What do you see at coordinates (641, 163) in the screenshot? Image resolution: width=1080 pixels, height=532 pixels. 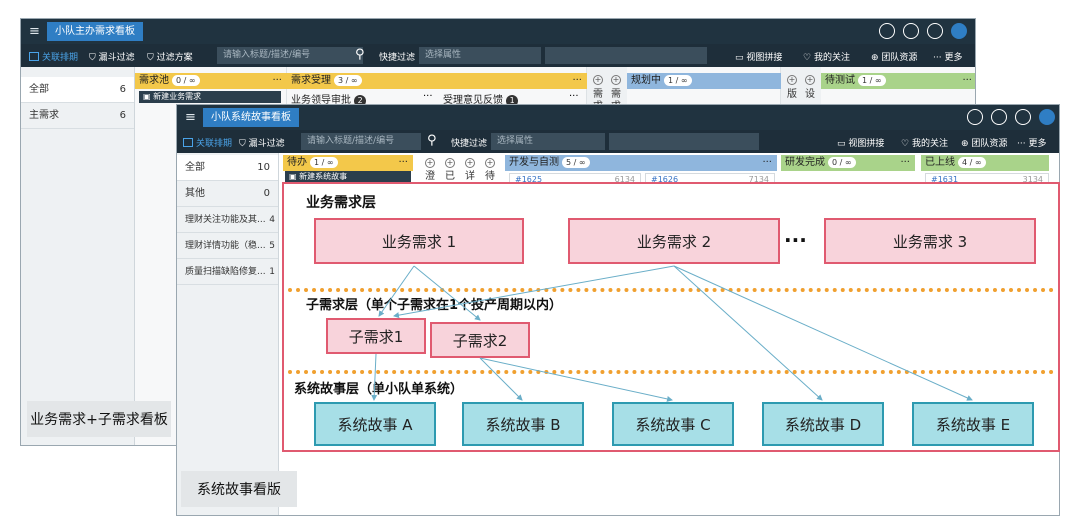 I see `column-header-dev: 开发与自测 5 / ∞ ···` at bounding box center [641, 163].